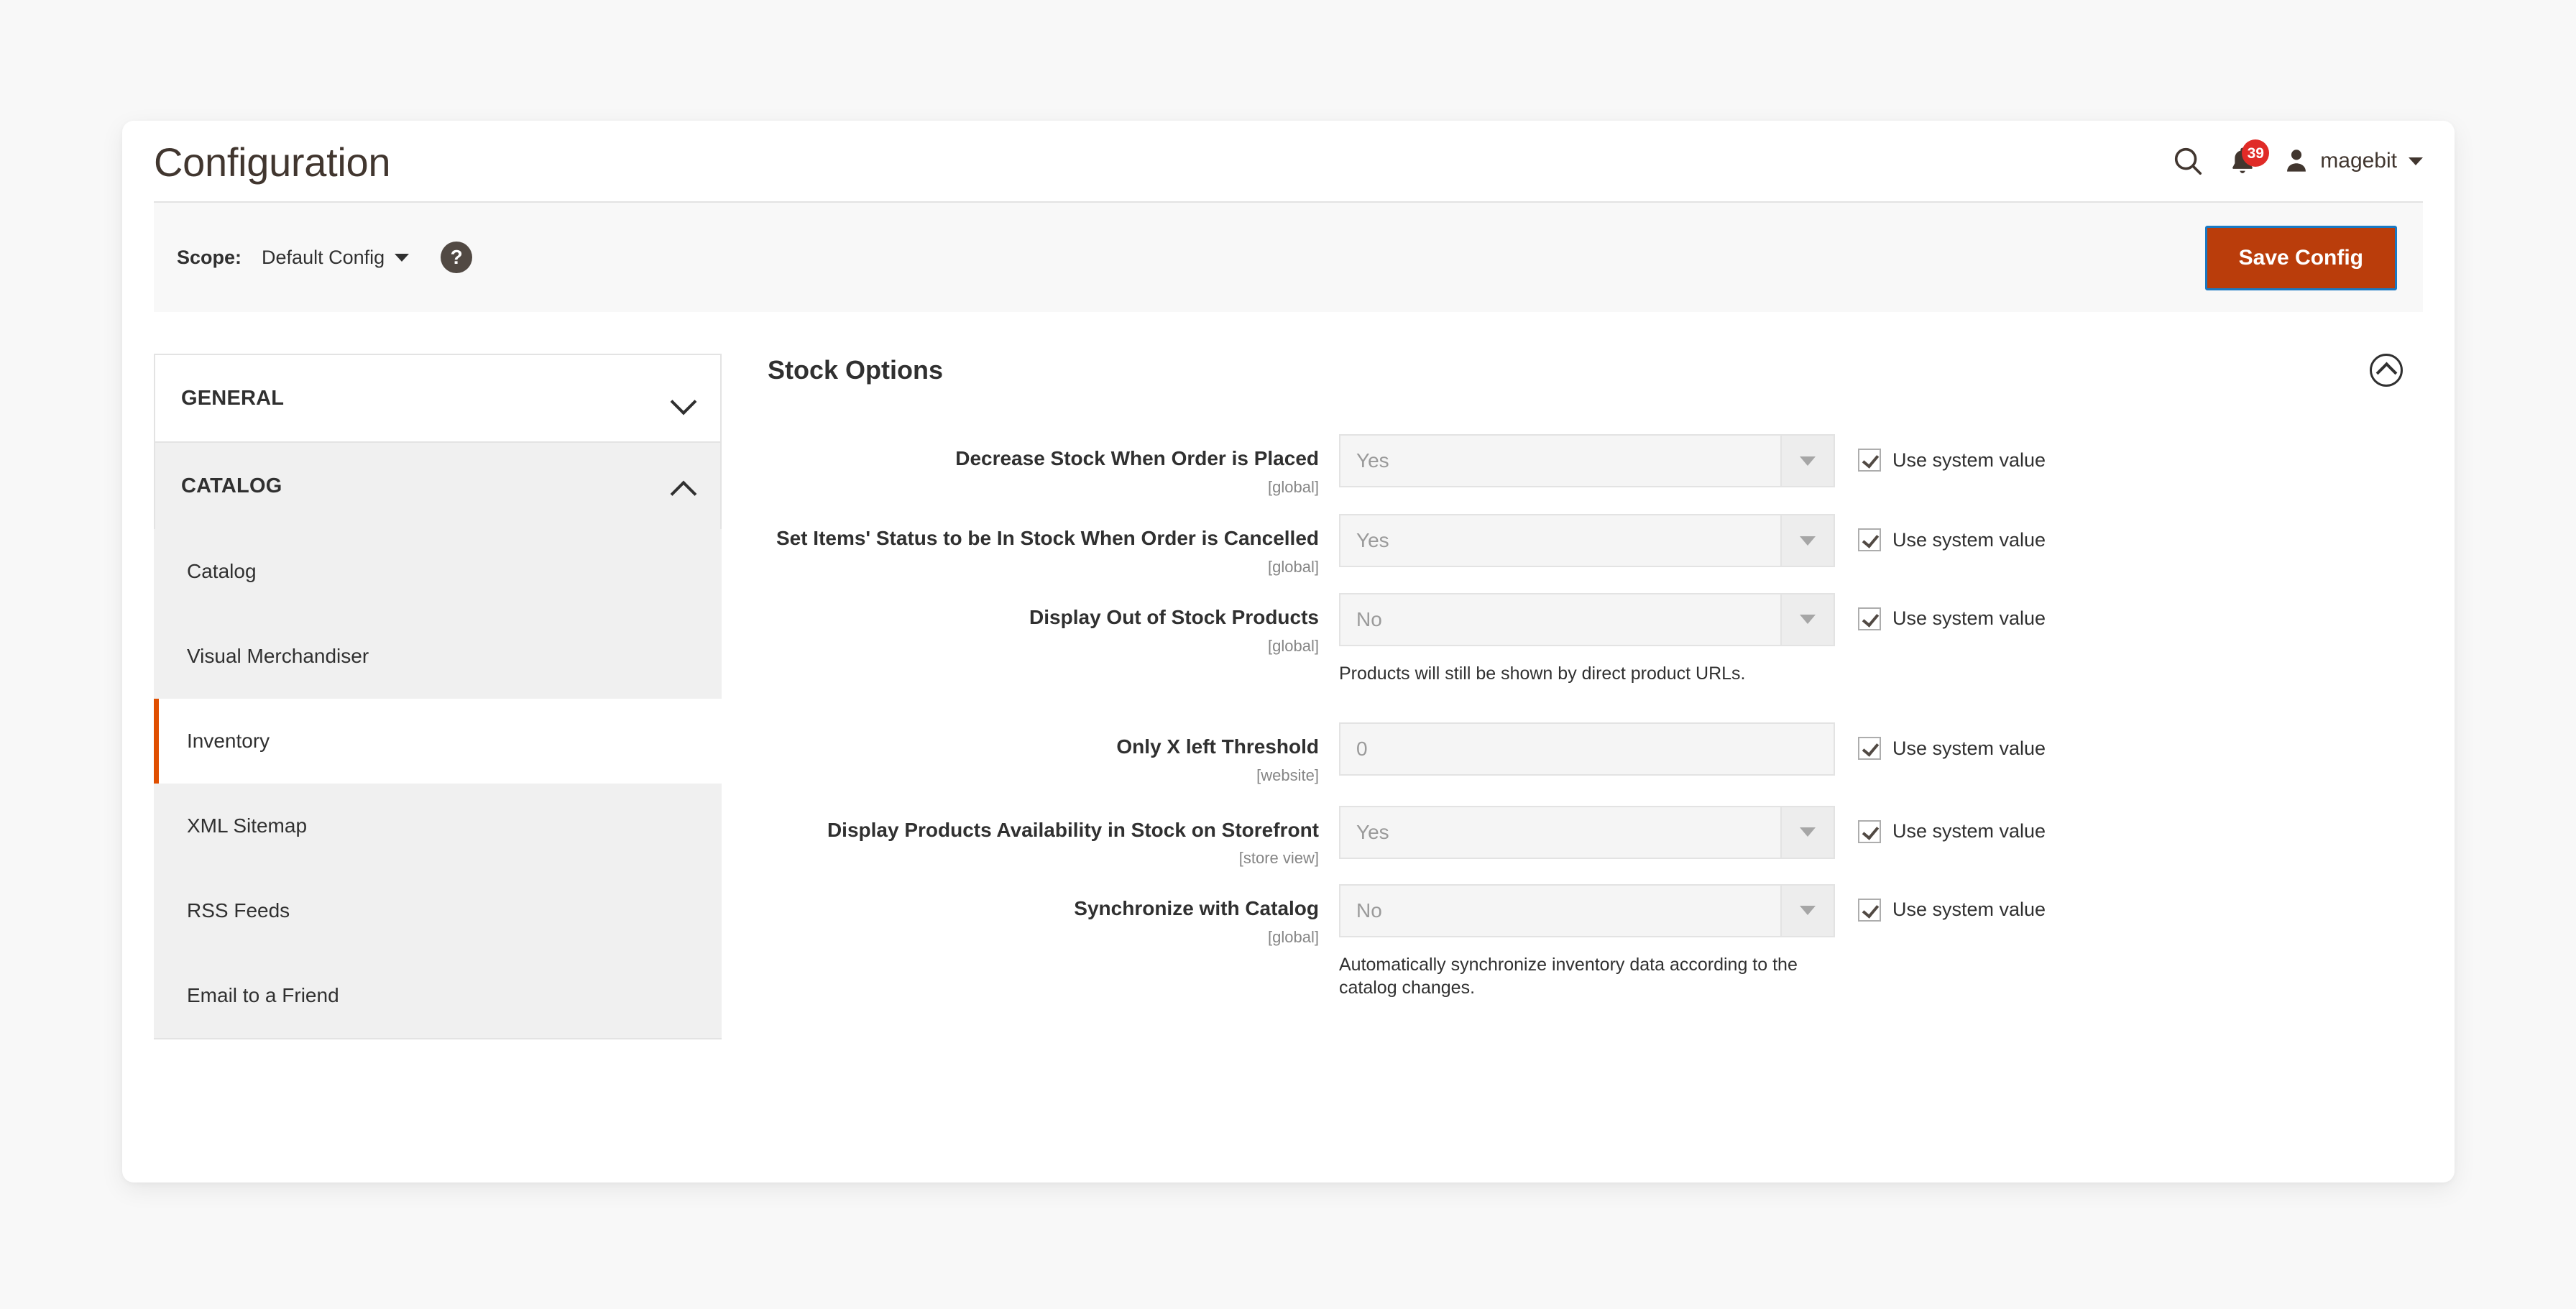  What do you see at coordinates (231, 485) in the screenshot?
I see `nav-section-title: CATALOG` at bounding box center [231, 485].